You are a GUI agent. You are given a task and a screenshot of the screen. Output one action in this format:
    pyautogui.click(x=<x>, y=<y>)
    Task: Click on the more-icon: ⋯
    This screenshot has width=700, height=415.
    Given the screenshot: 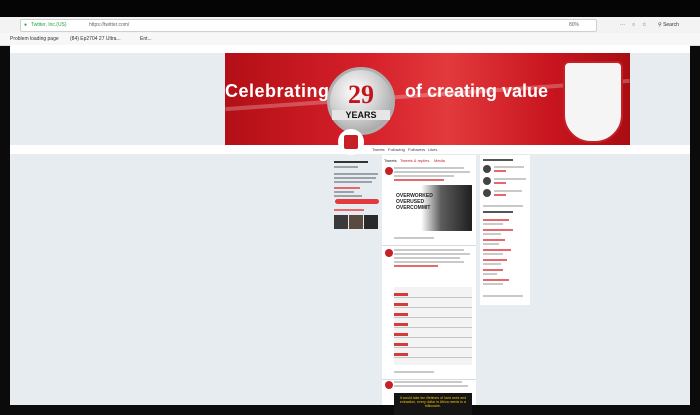 What is the action you would take?
    pyautogui.click(x=622, y=25)
    